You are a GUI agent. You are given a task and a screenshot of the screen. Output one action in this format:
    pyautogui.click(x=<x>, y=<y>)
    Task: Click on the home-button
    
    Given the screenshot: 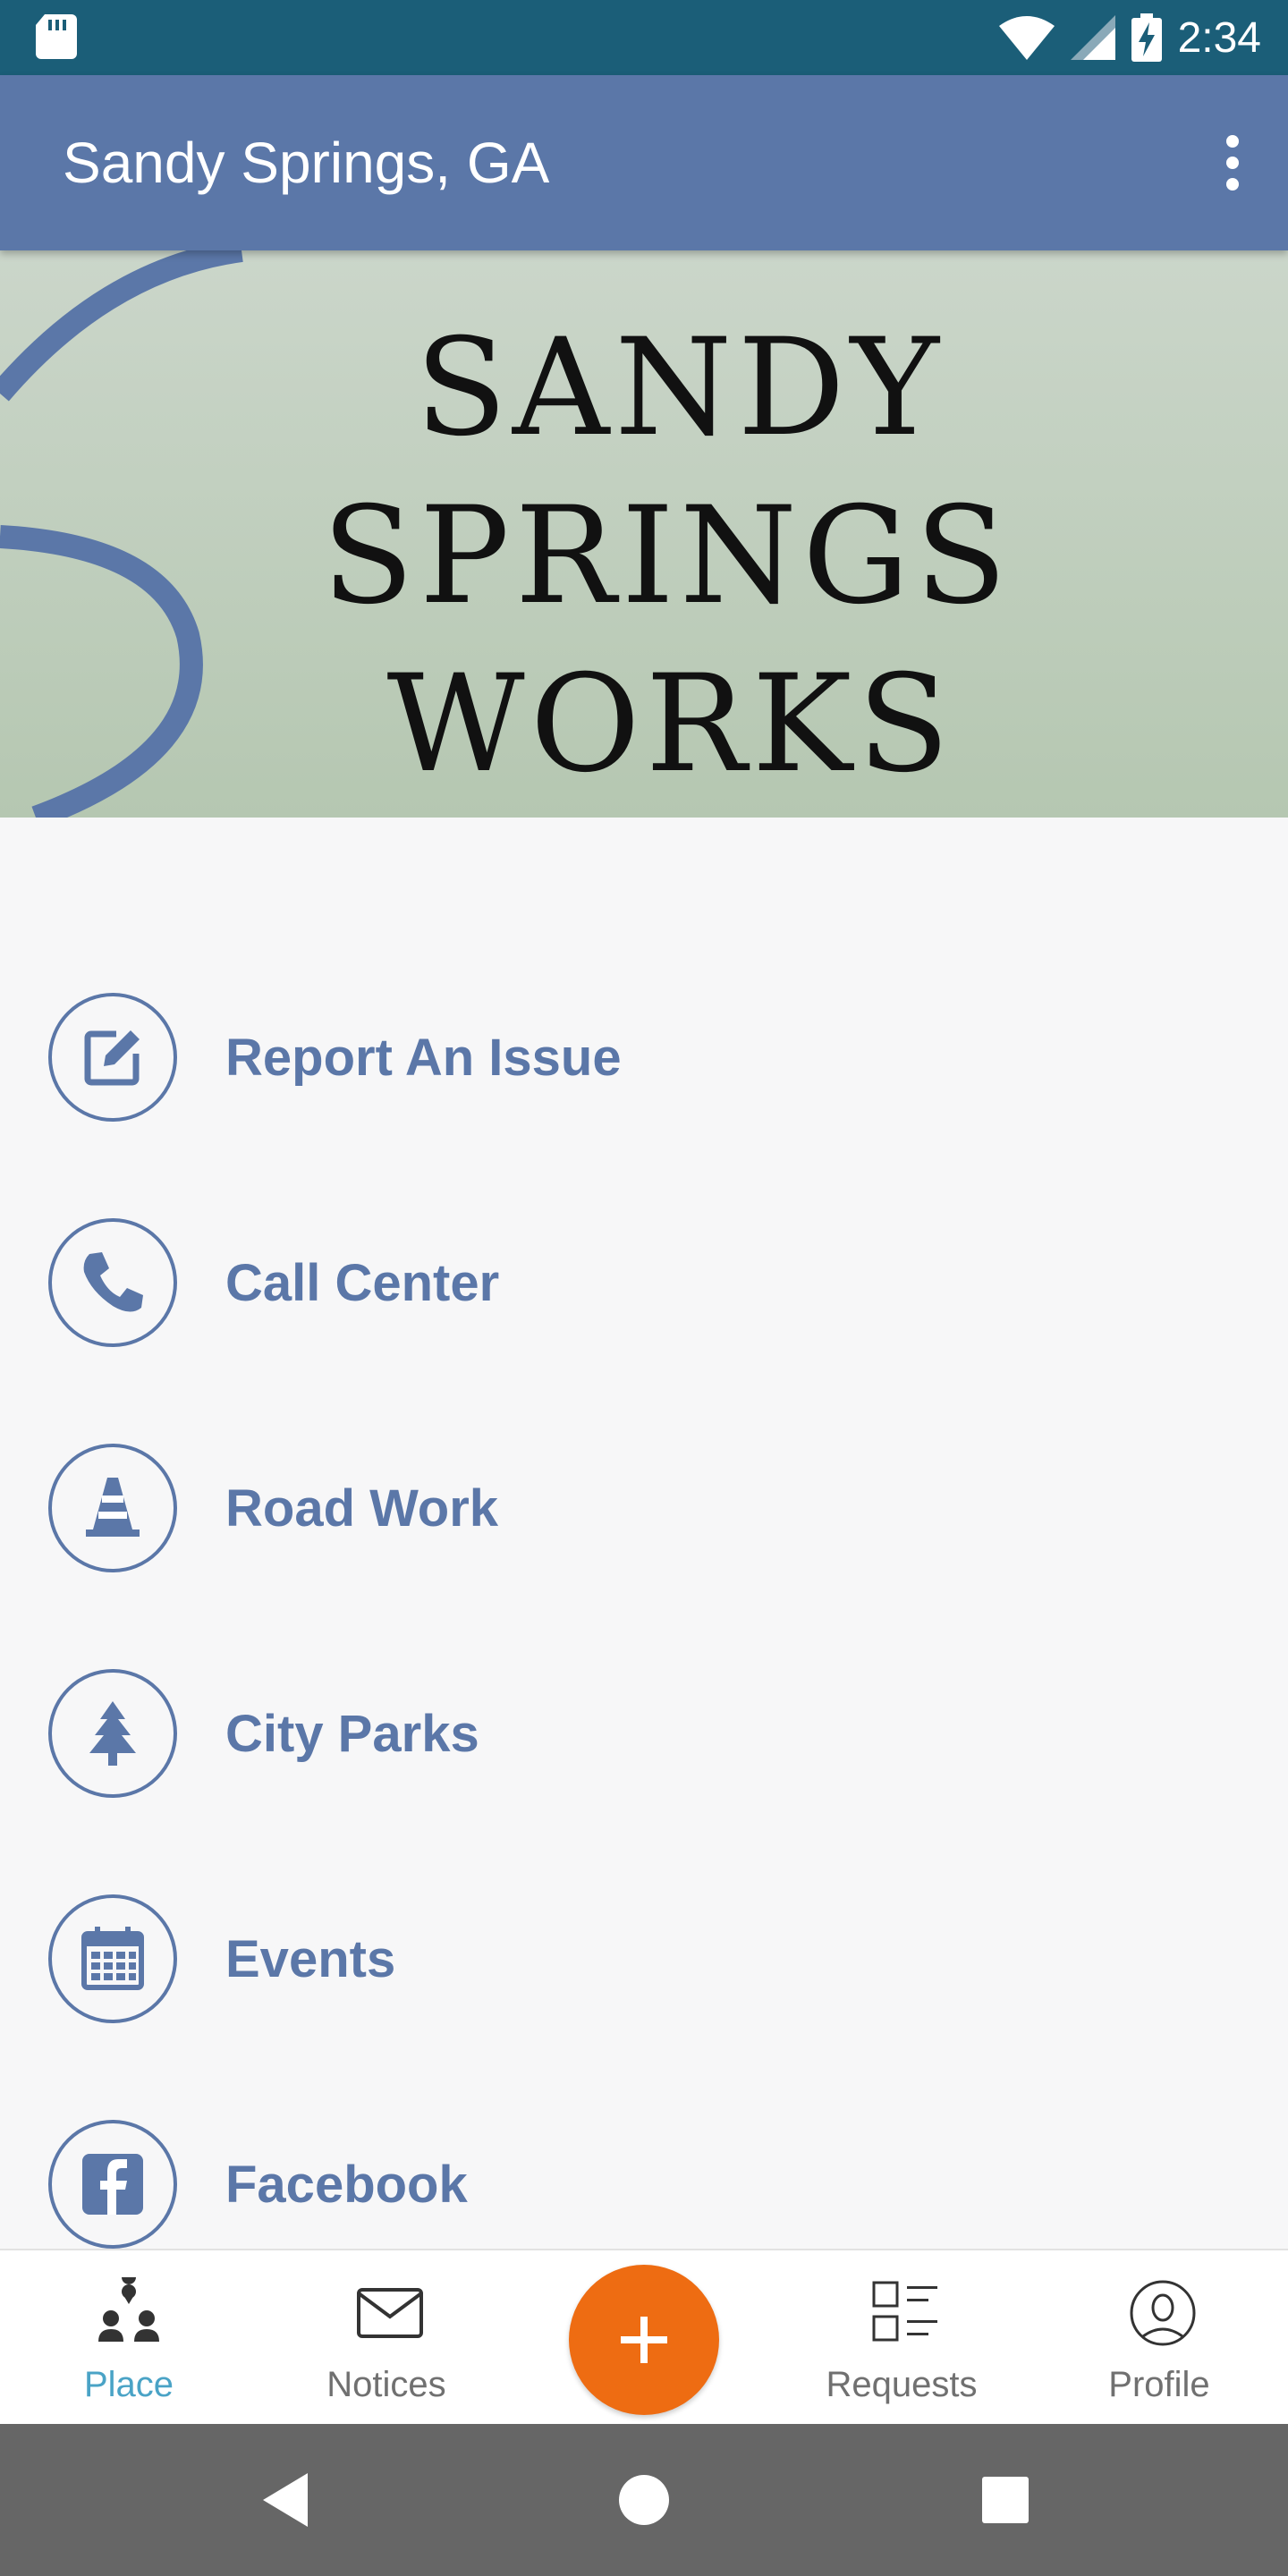 What is the action you would take?
    pyautogui.click(x=644, y=2500)
    